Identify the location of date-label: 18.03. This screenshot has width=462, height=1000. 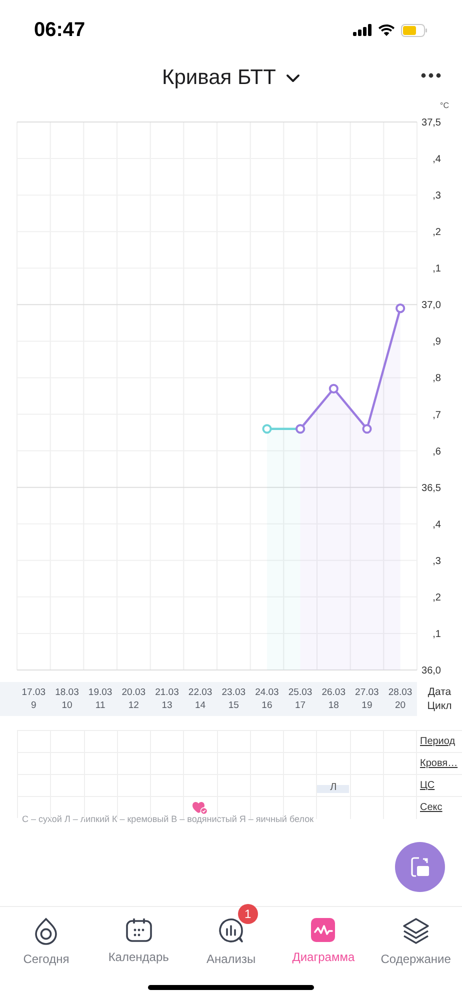
(67, 693).